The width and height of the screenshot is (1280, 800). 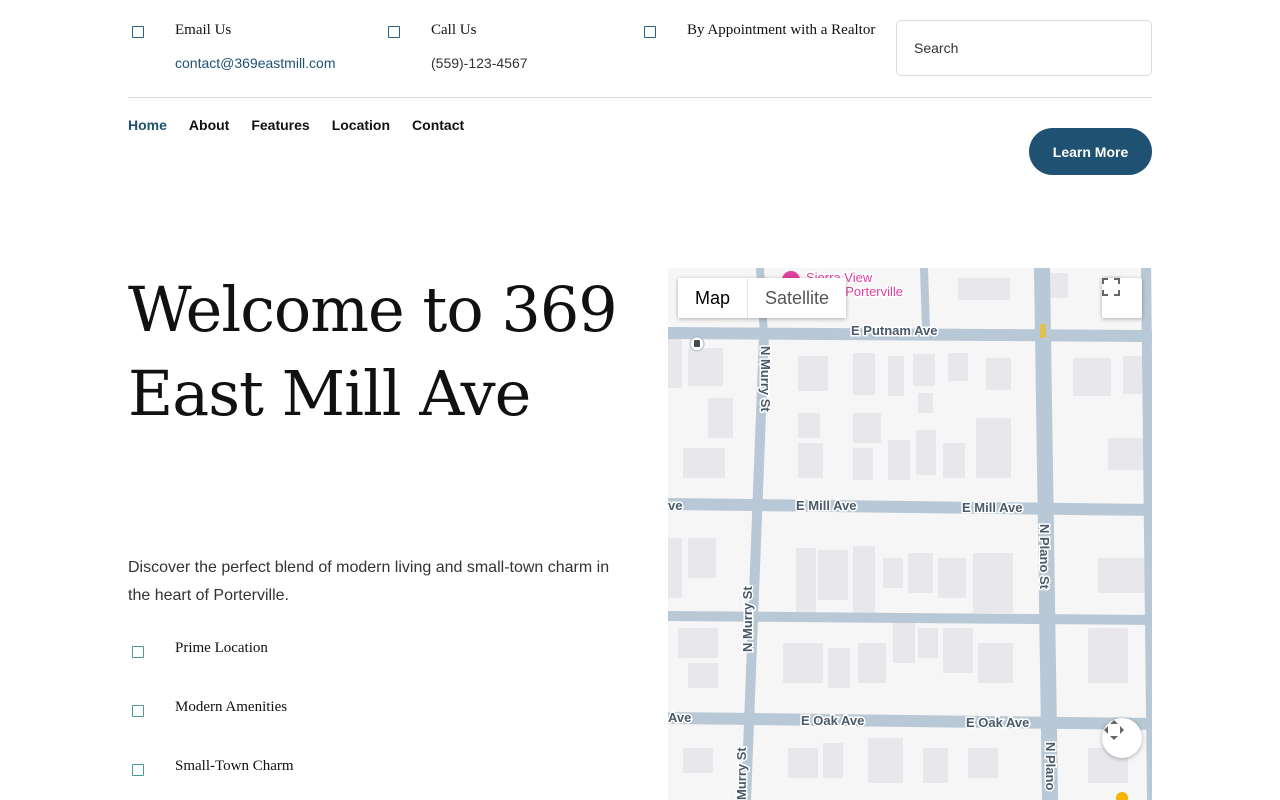 I want to click on search-input, so click(x=1024, y=48).